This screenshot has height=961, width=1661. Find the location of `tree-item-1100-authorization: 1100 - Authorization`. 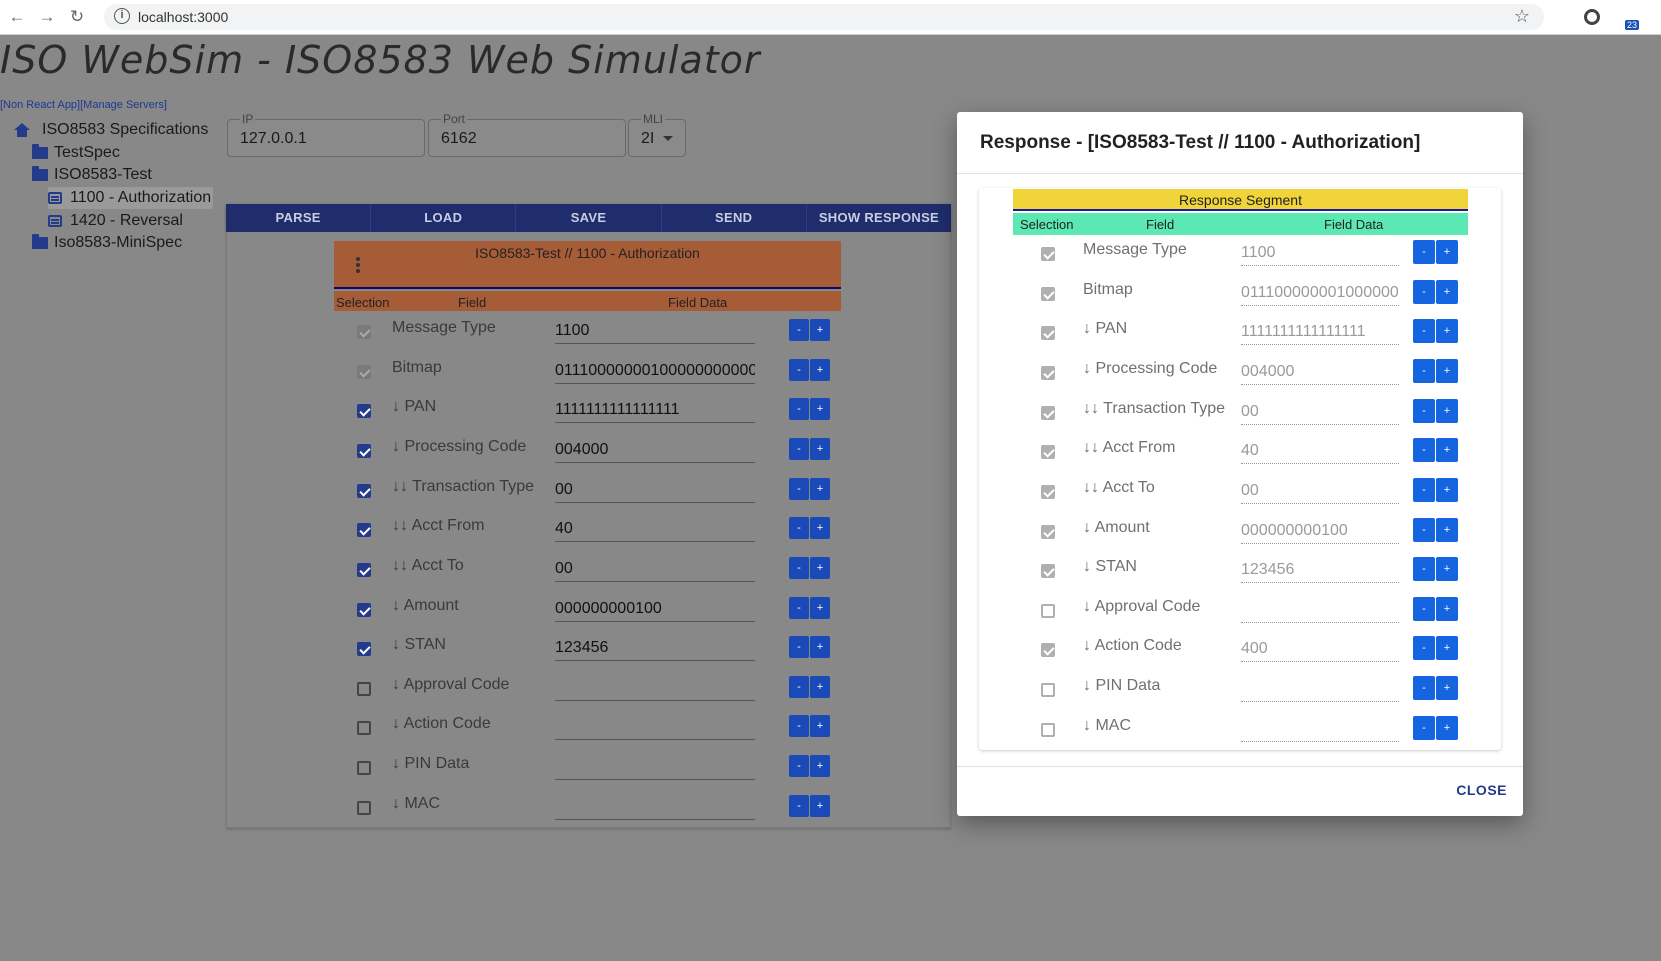

tree-item-1100-authorization: 1100 - Authorization is located at coordinates (131, 198).